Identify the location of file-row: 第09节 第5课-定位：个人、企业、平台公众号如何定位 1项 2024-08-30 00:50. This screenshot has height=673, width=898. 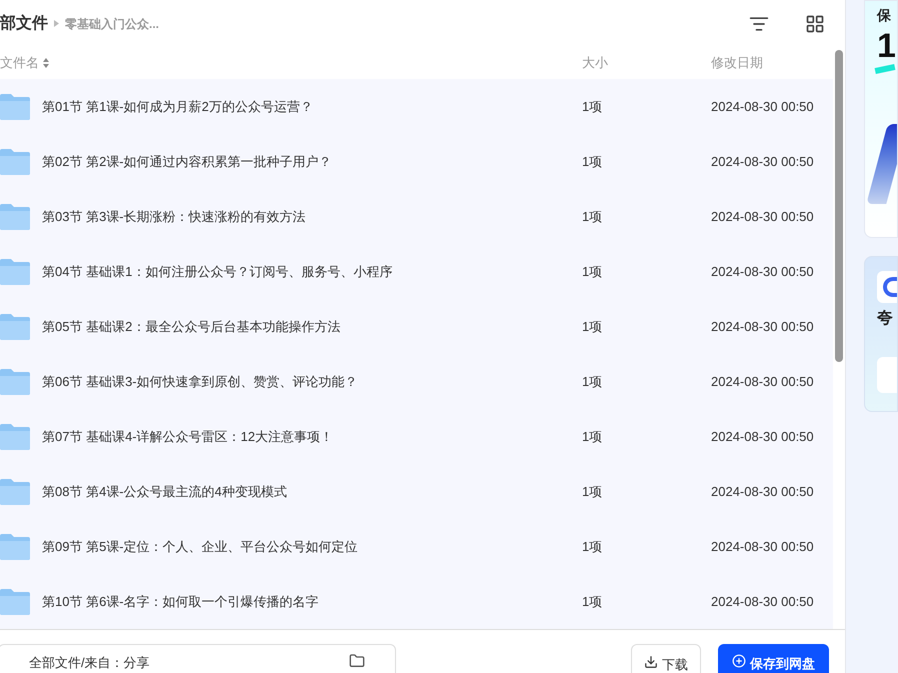
(416, 546).